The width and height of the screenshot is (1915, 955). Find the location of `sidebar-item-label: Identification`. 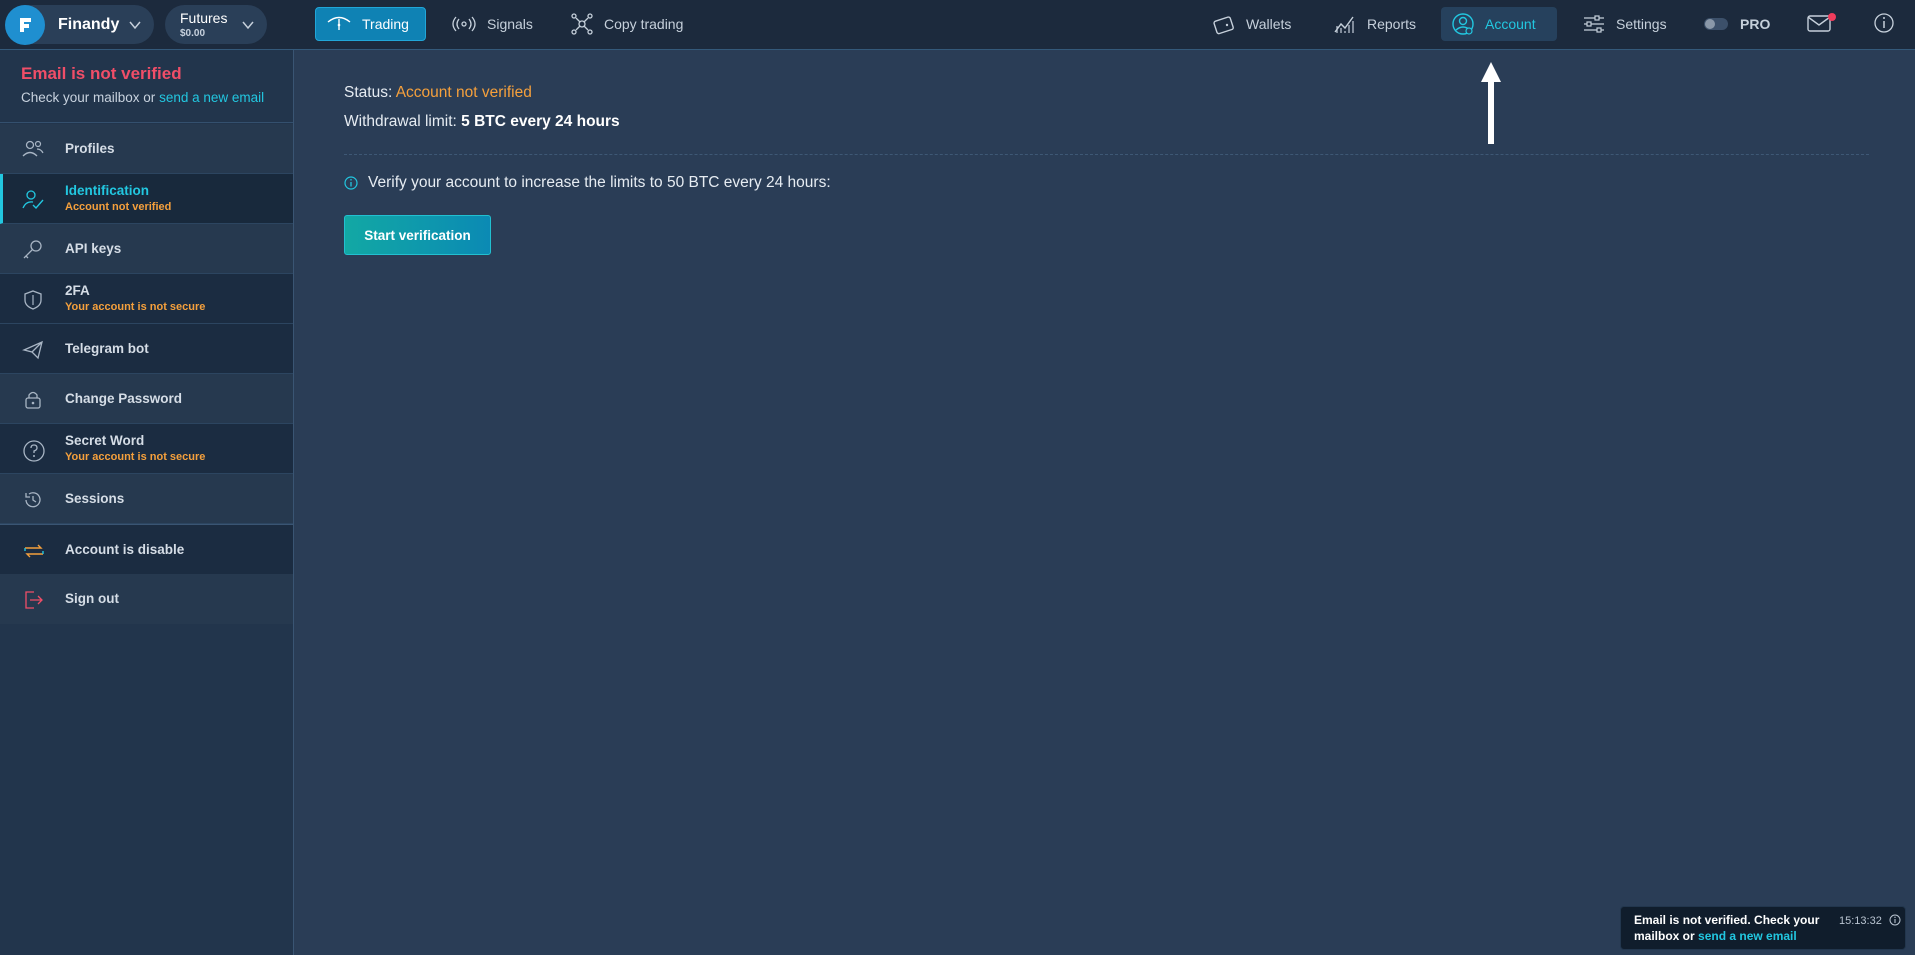

sidebar-item-label: Identification is located at coordinates (107, 190).